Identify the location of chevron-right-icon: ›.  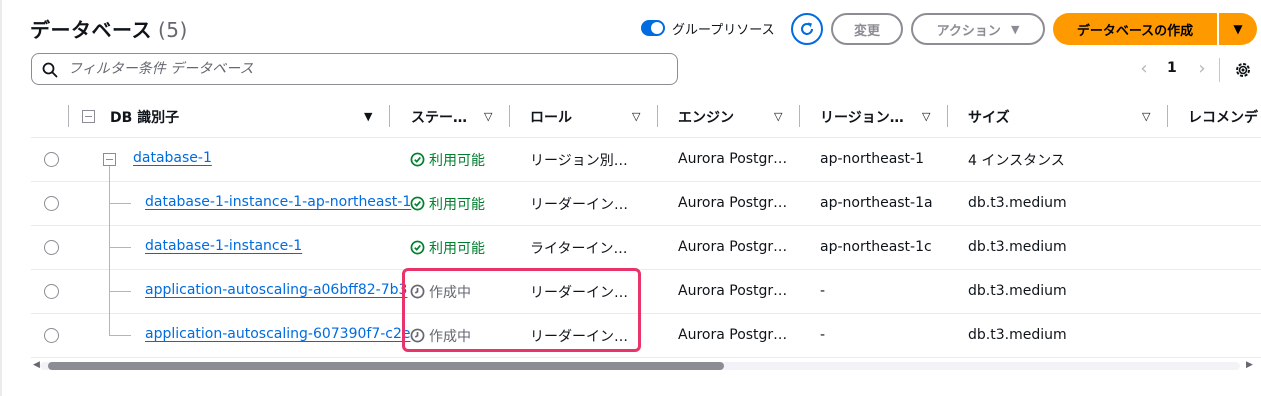
(1202, 69).